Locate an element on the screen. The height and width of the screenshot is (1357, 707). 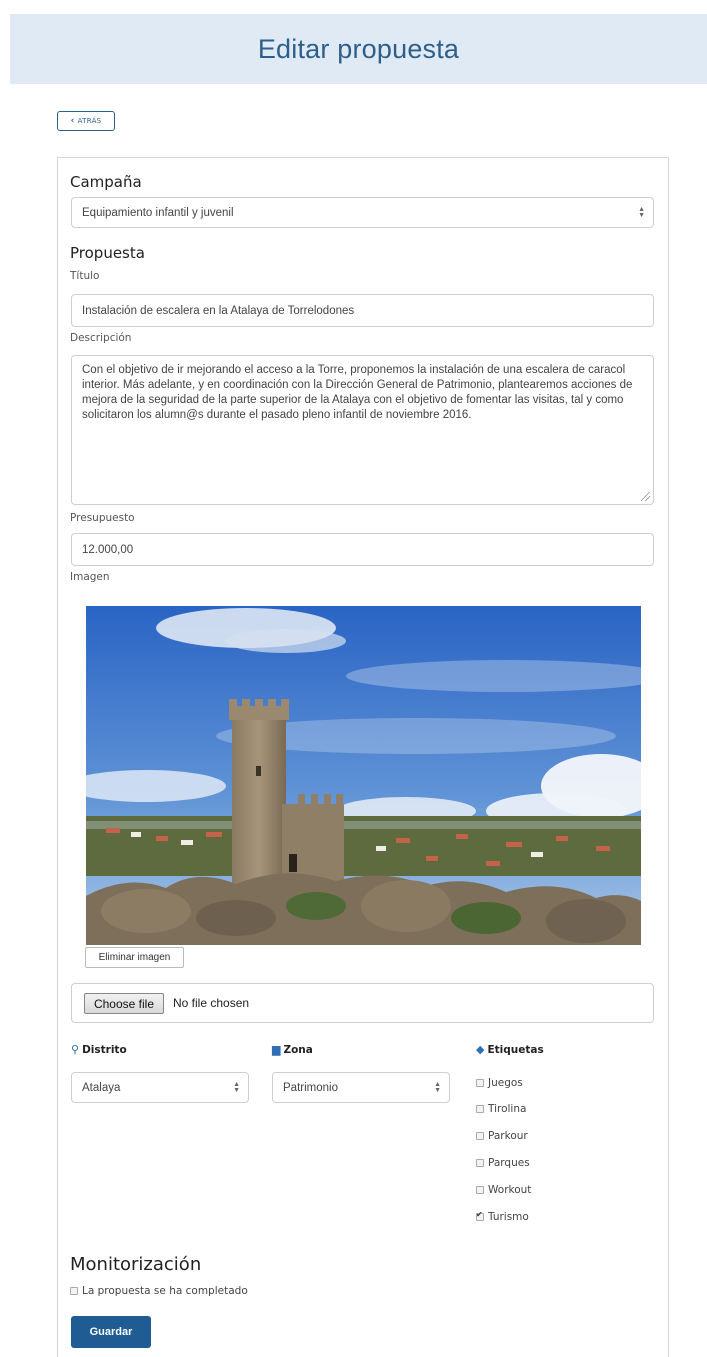
tag-option-label: Parques is located at coordinates (509, 1163).